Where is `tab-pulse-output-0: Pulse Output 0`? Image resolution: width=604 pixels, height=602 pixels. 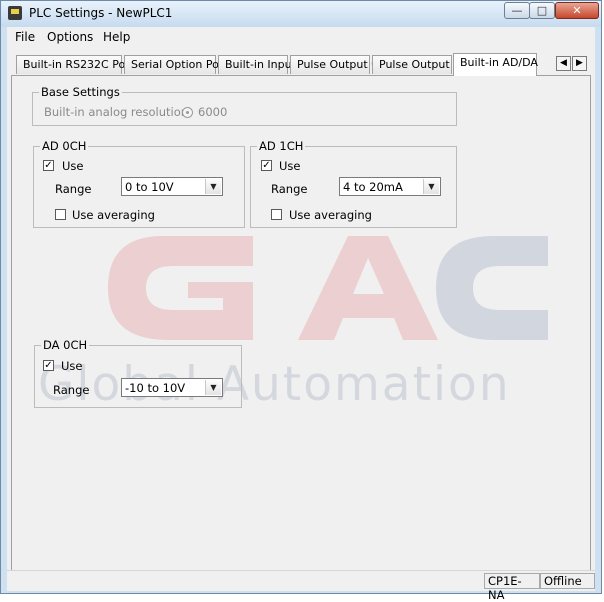
tab-pulse-output-0: Pulse Output 0 is located at coordinates (334, 64).